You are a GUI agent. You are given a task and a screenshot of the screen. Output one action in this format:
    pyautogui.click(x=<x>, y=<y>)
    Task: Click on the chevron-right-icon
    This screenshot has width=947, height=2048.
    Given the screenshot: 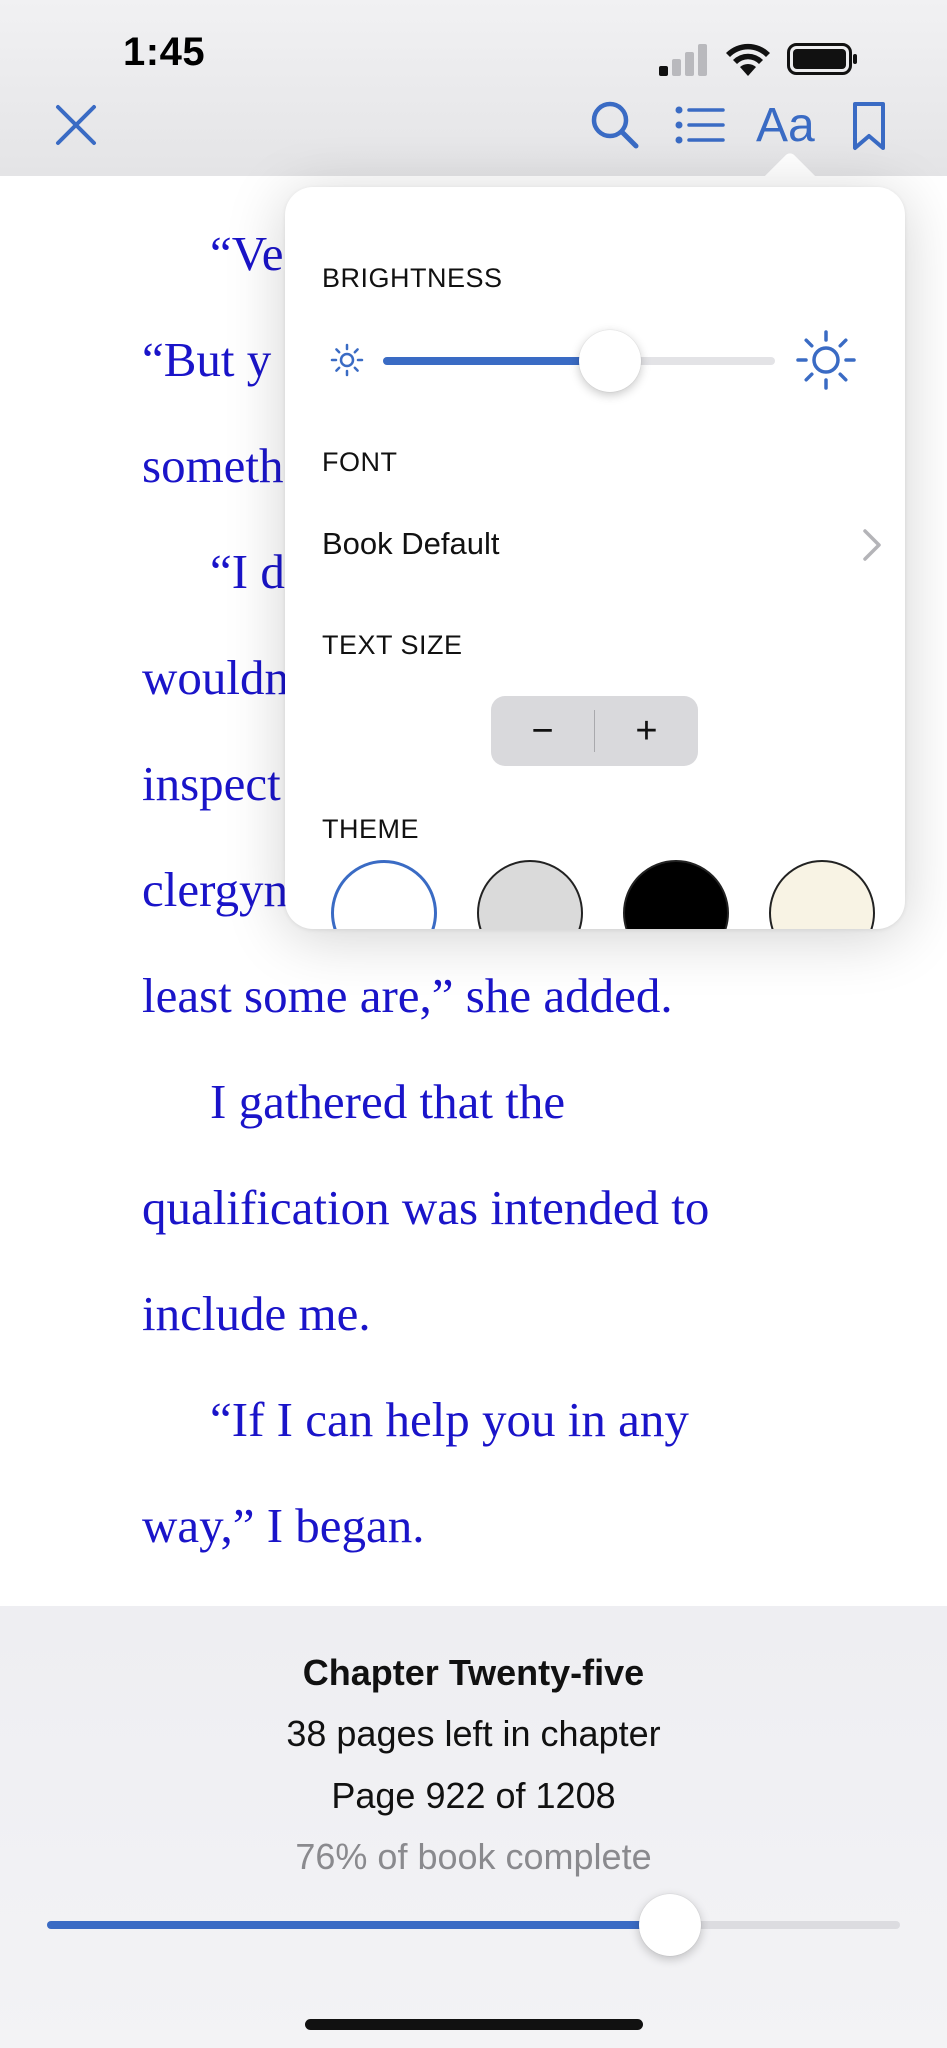 What is the action you would take?
    pyautogui.click(x=872, y=545)
    